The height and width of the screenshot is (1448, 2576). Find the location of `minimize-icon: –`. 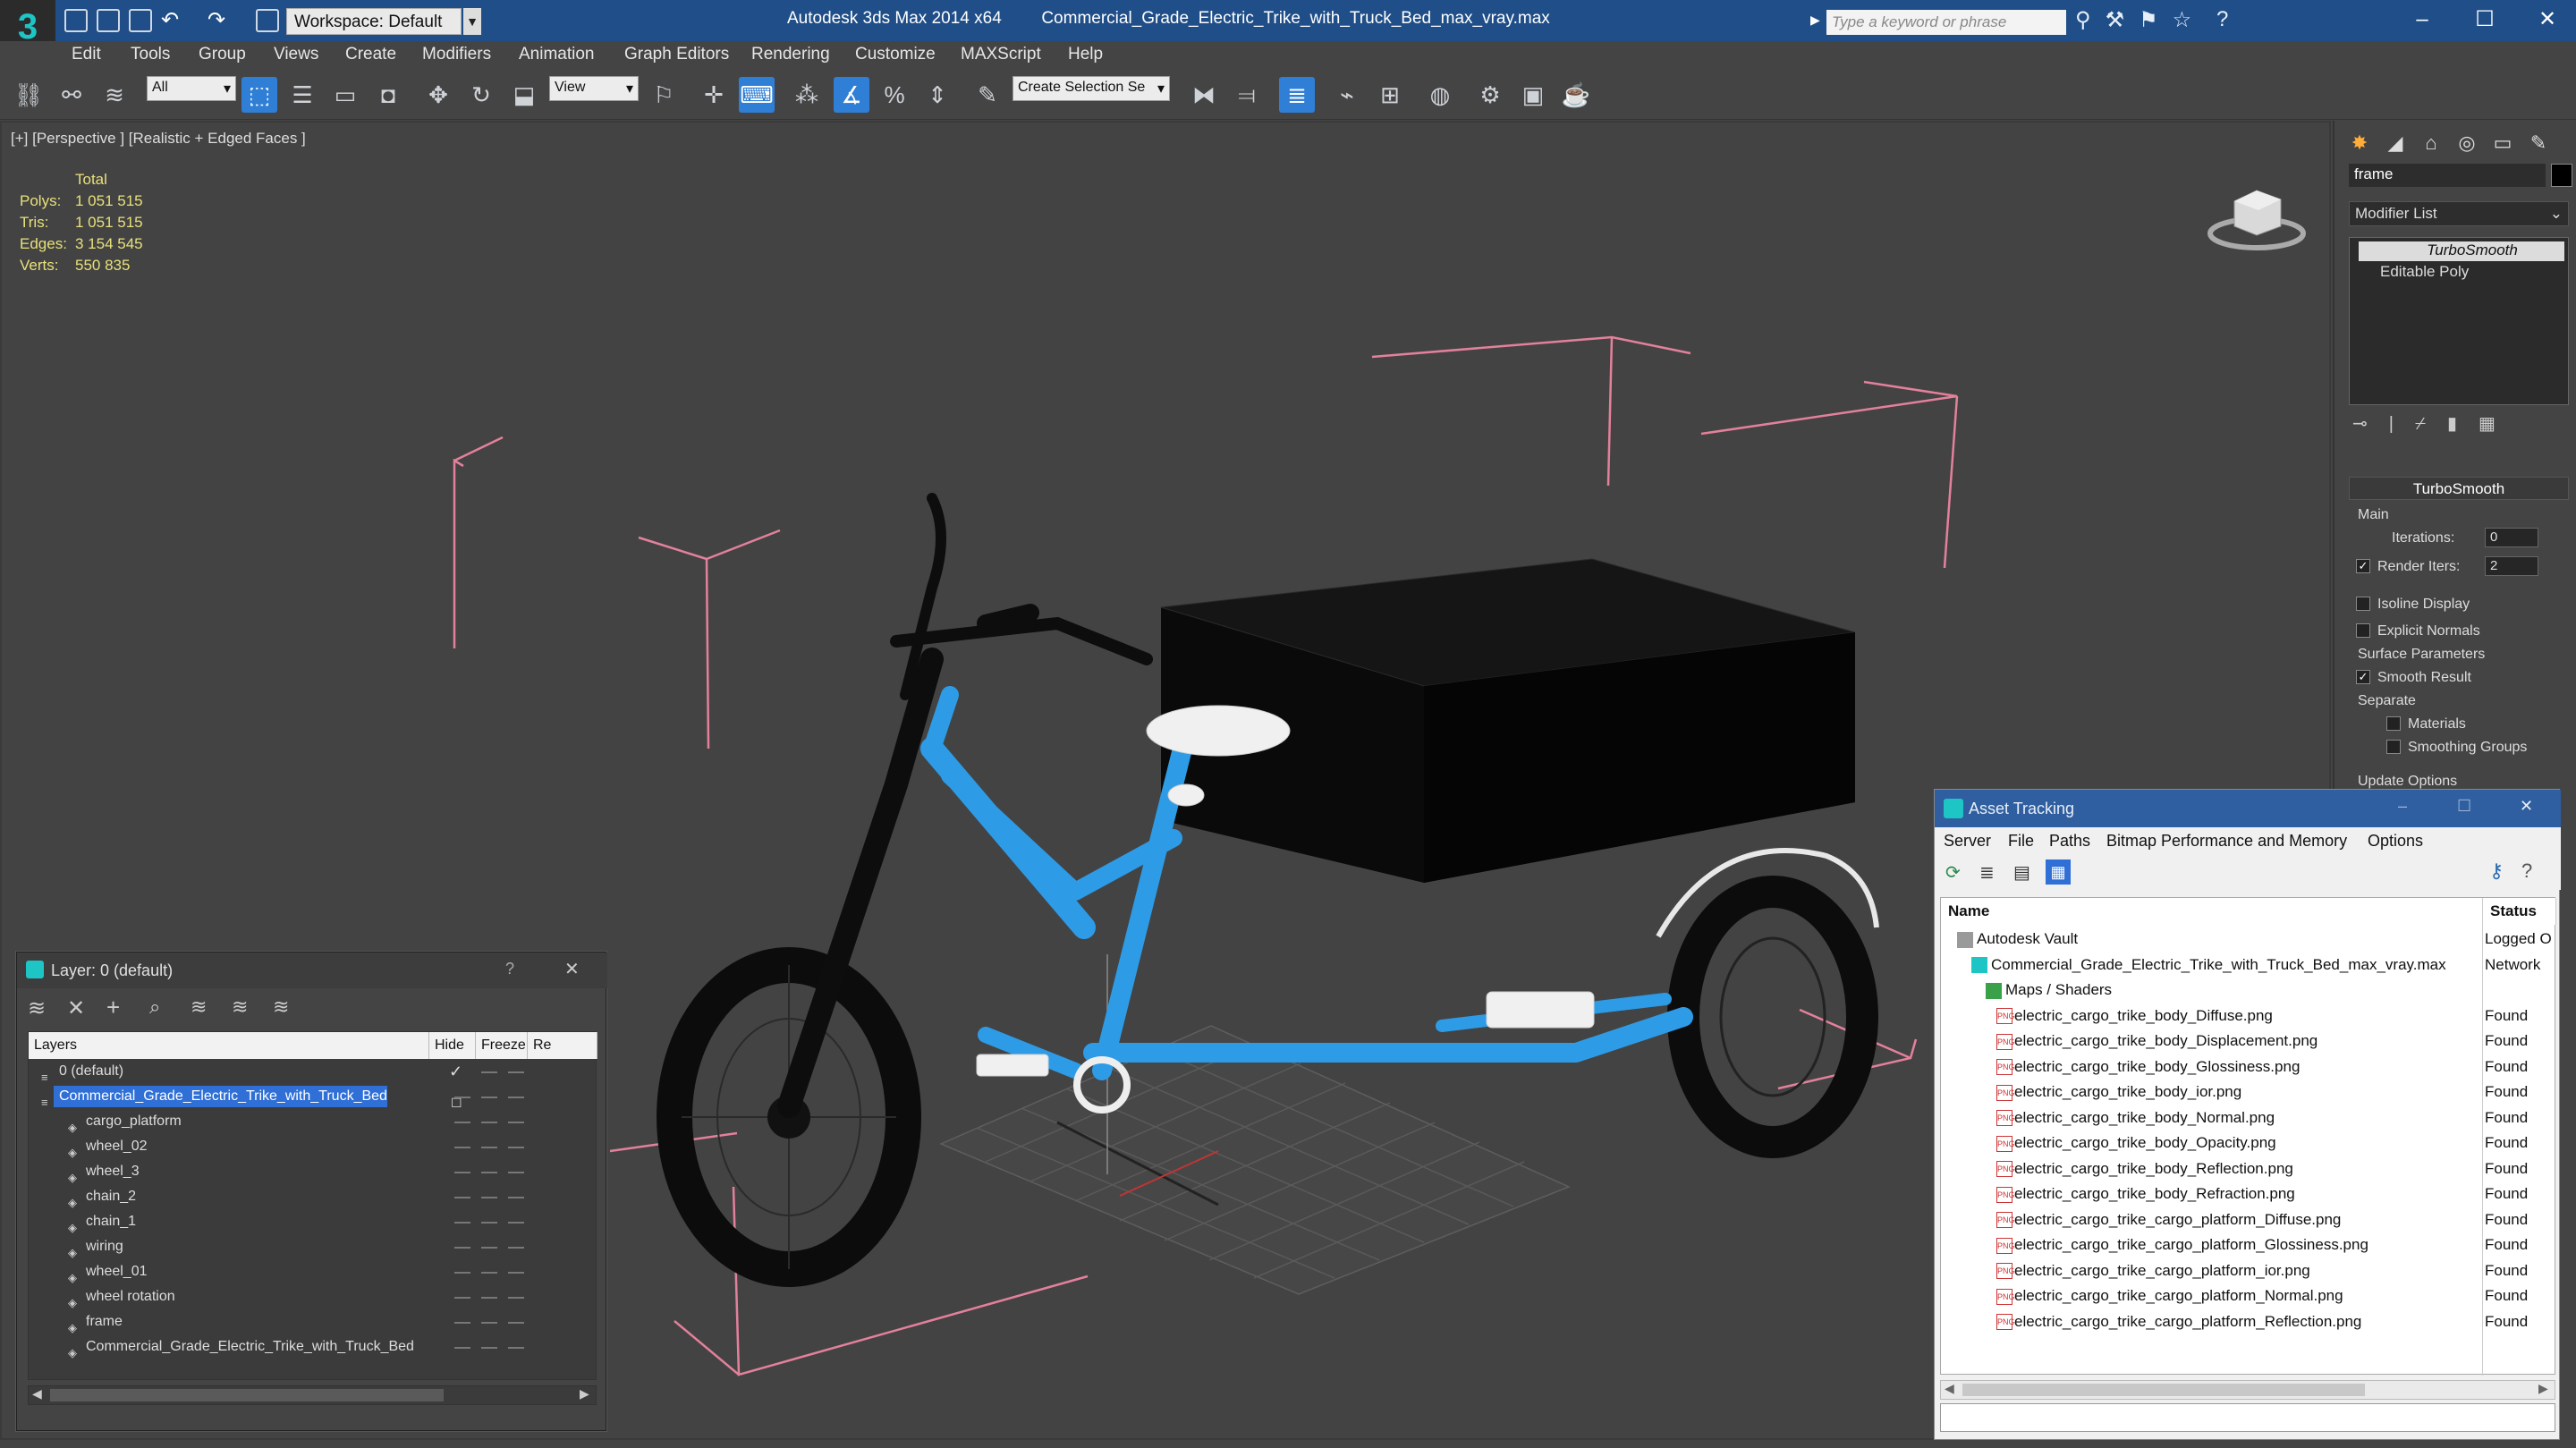

minimize-icon: – is located at coordinates (2402, 806).